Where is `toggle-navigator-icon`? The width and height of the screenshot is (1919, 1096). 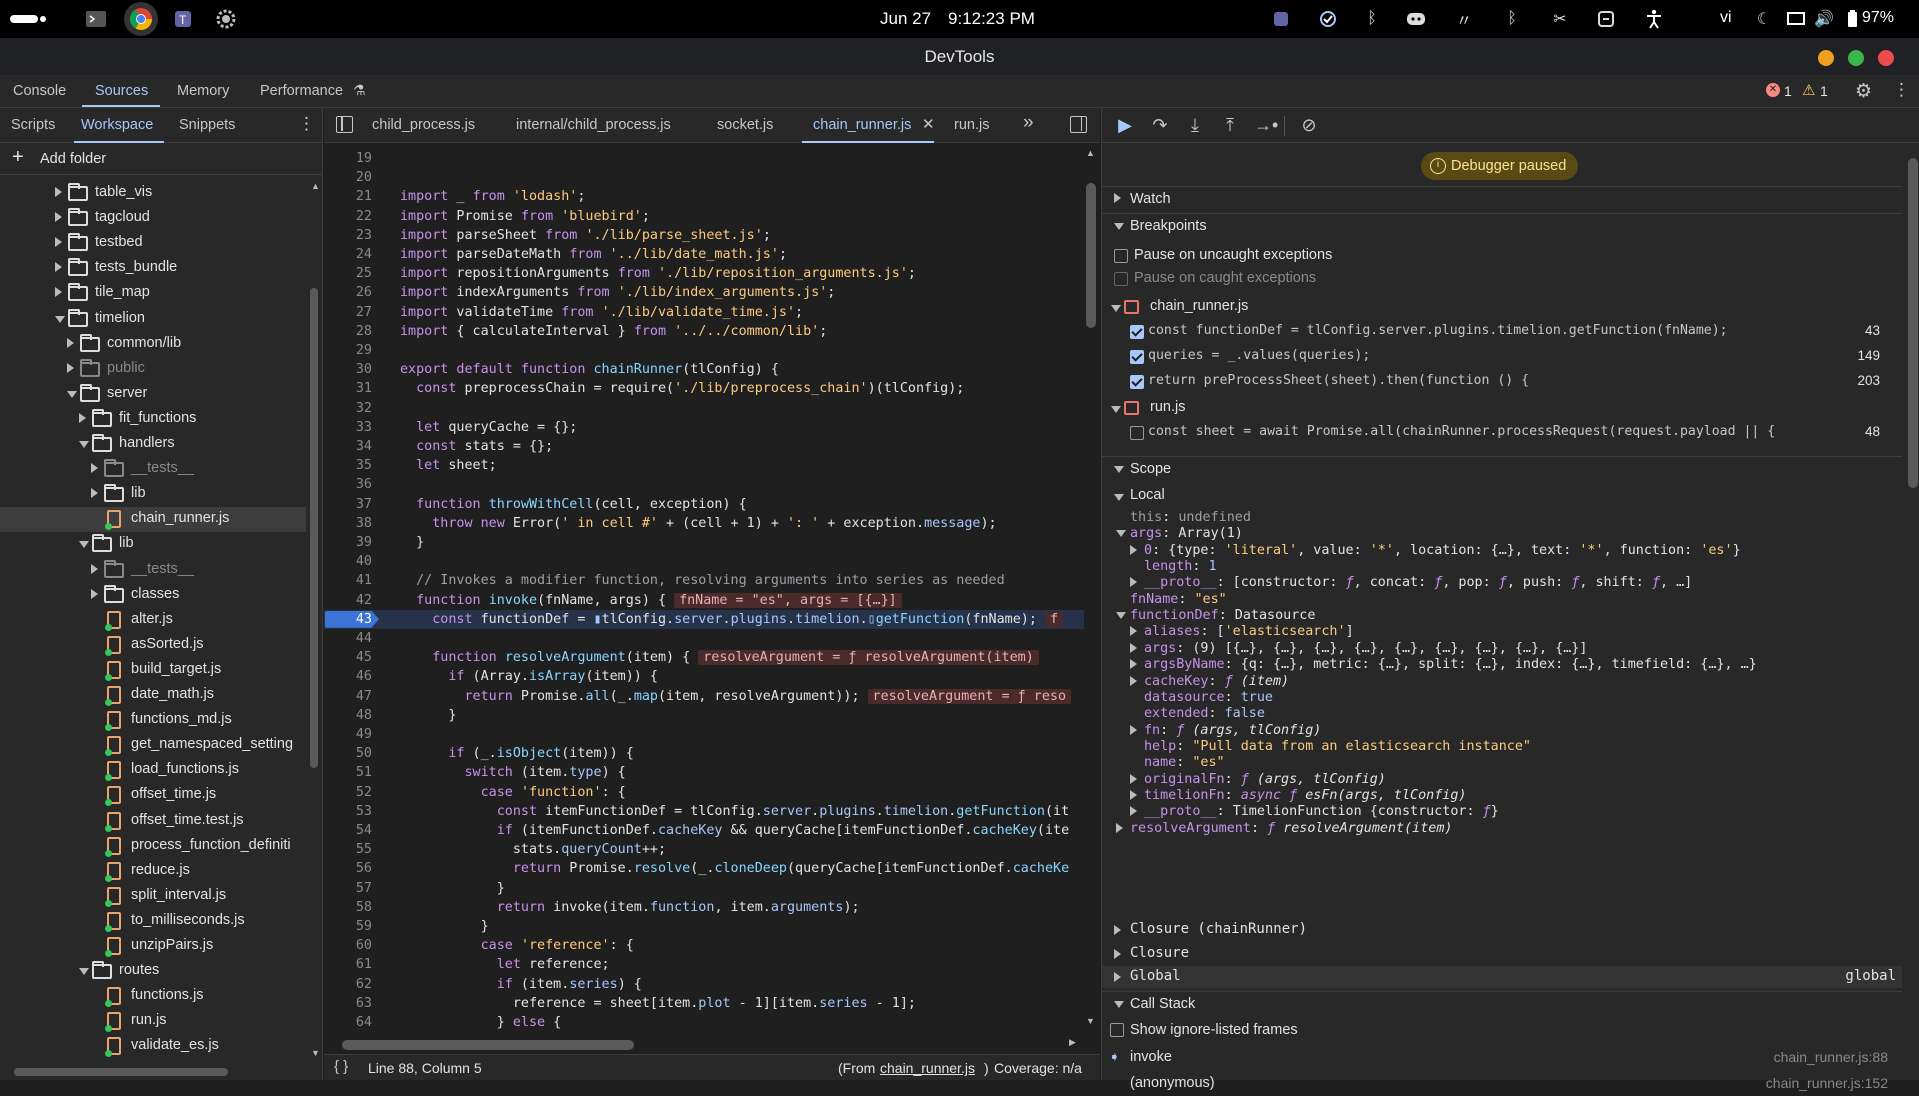 toggle-navigator-icon is located at coordinates (344, 124).